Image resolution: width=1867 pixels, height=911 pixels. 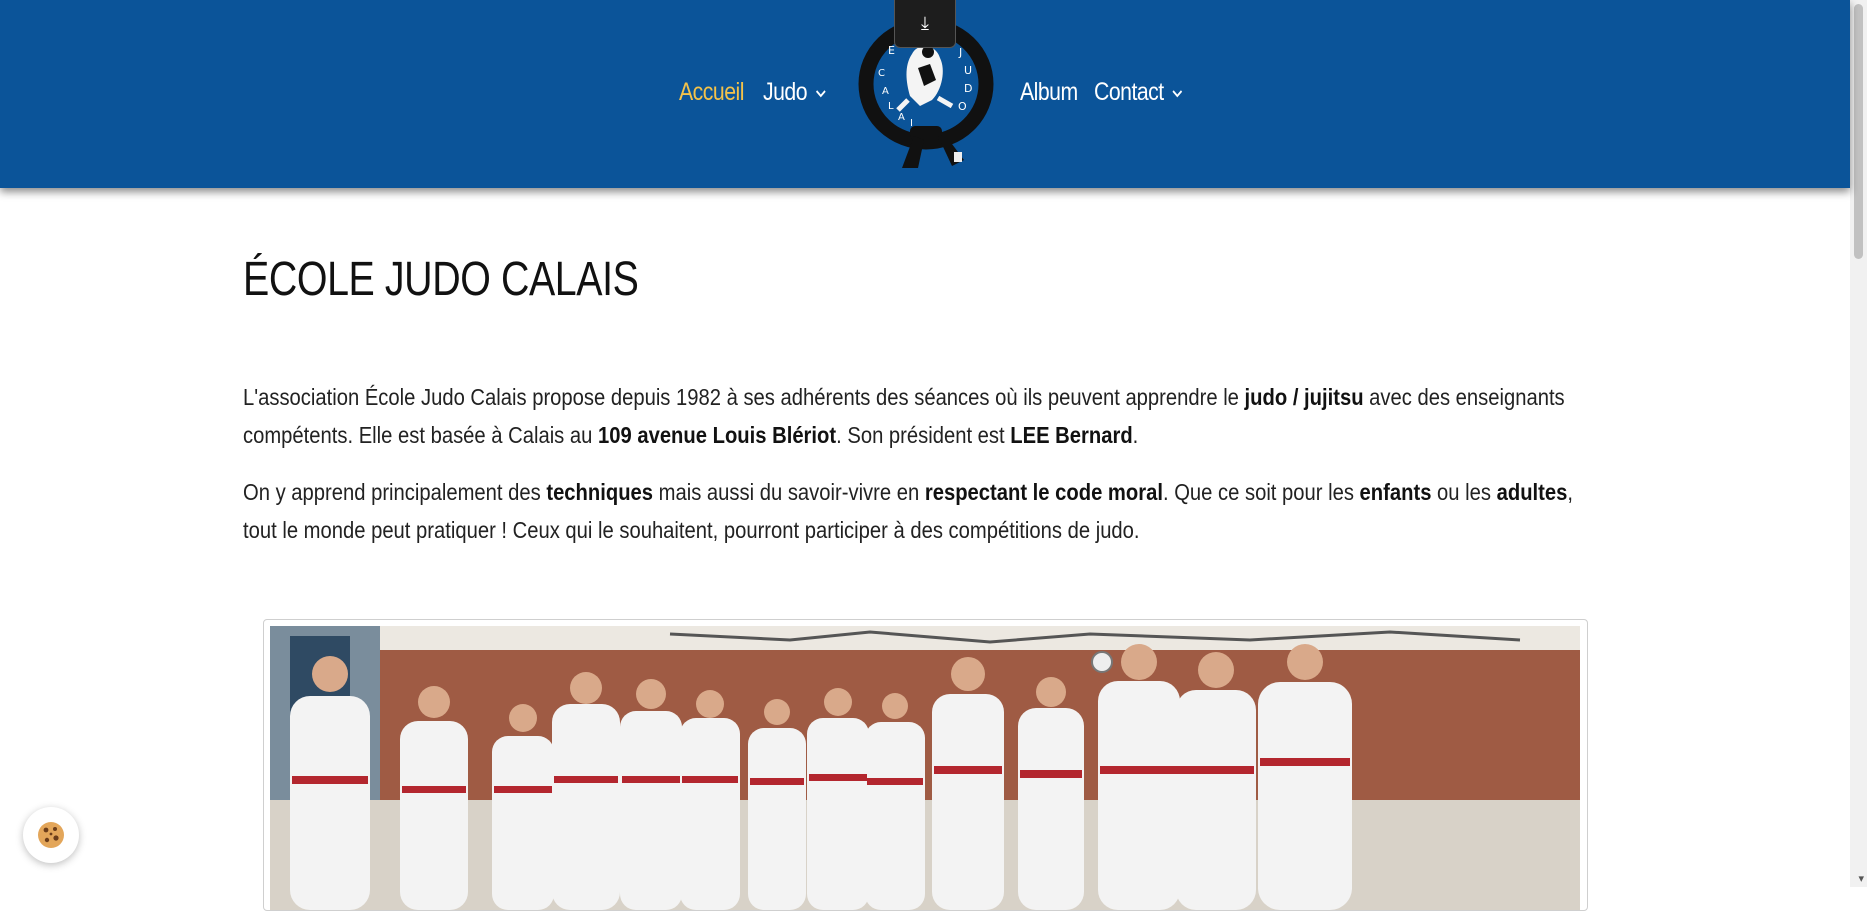 I want to click on text-span: . Que ce soit pour les, so click(x=1261, y=492).